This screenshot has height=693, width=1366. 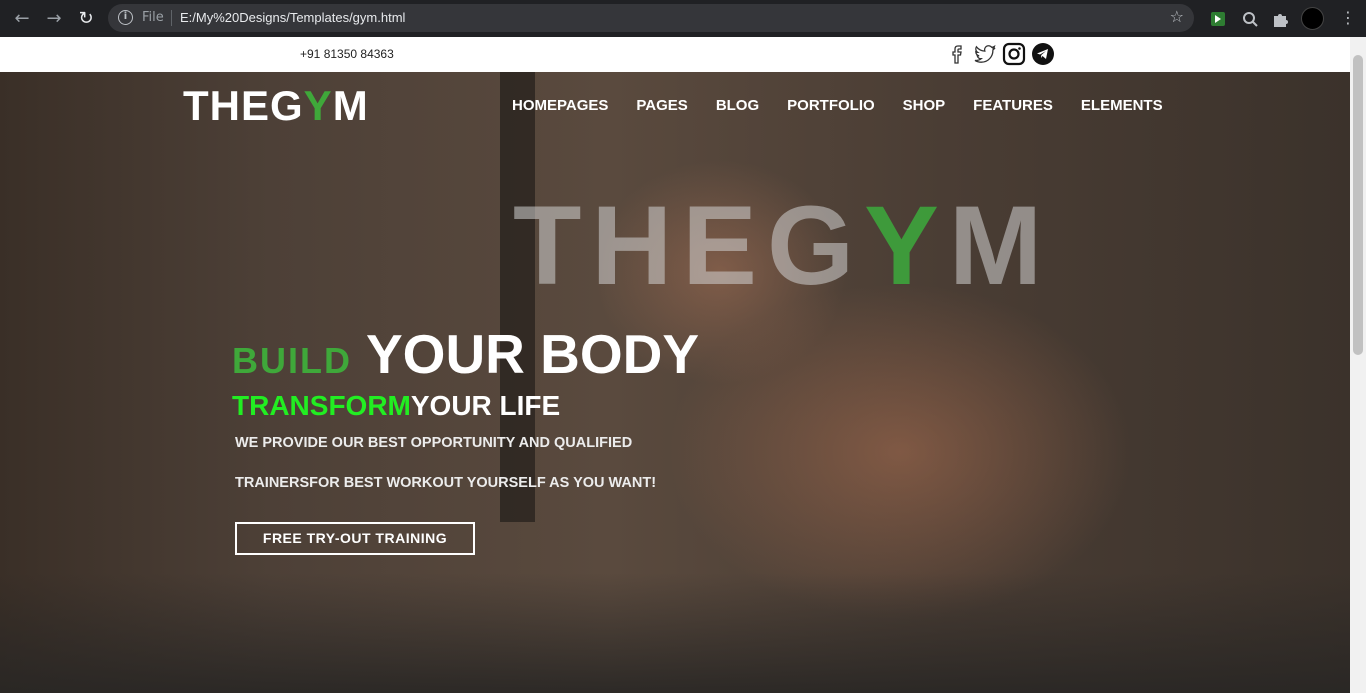 What do you see at coordinates (533, 354) in the screenshot?
I see `headline-your-body: YOUR BODY` at bounding box center [533, 354].